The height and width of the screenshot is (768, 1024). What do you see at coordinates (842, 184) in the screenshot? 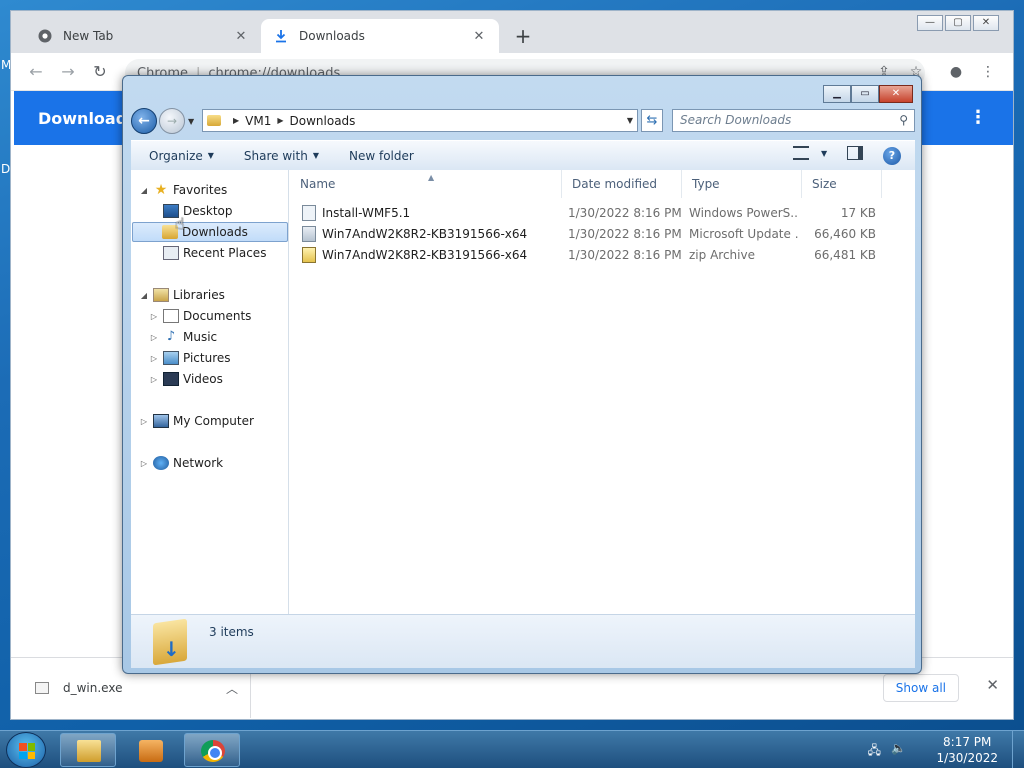
I see `column-header-size: Size` at bounding box center [842, 184].